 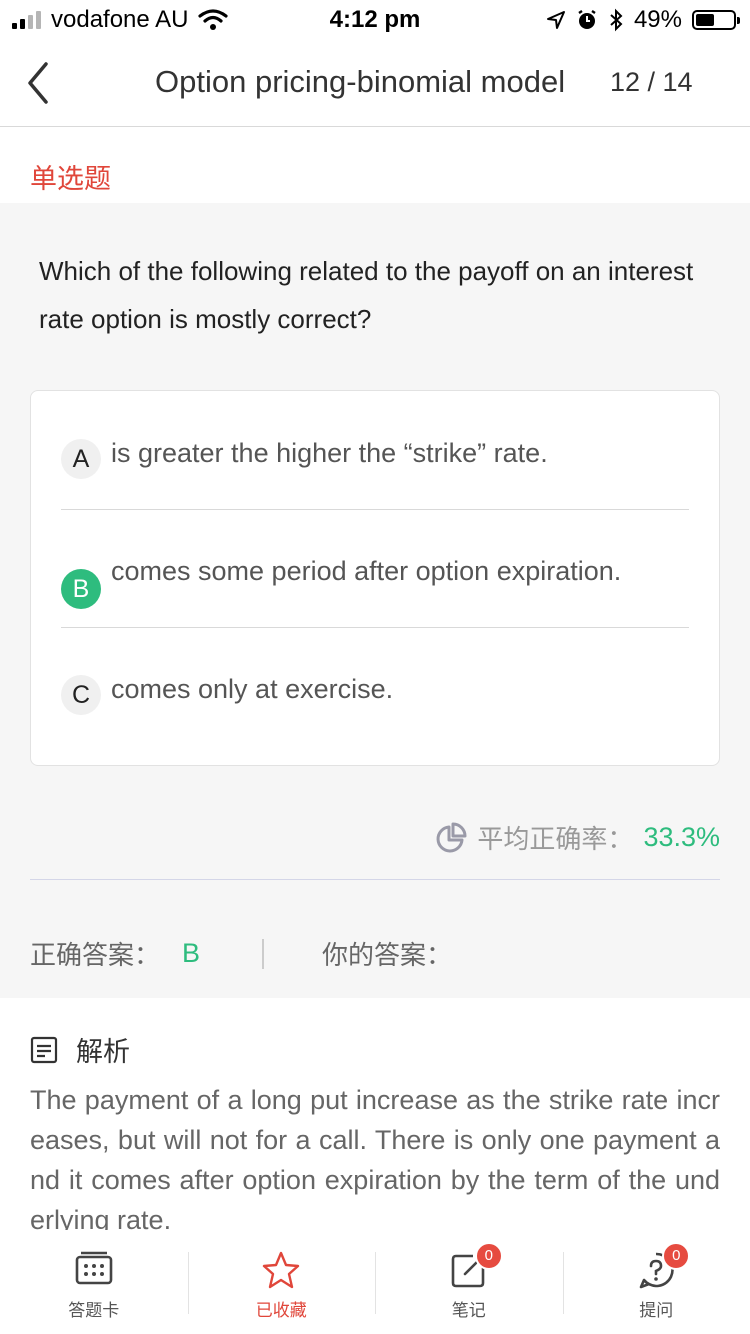 I want to click on battery-icon, so click(x=716, y=20).